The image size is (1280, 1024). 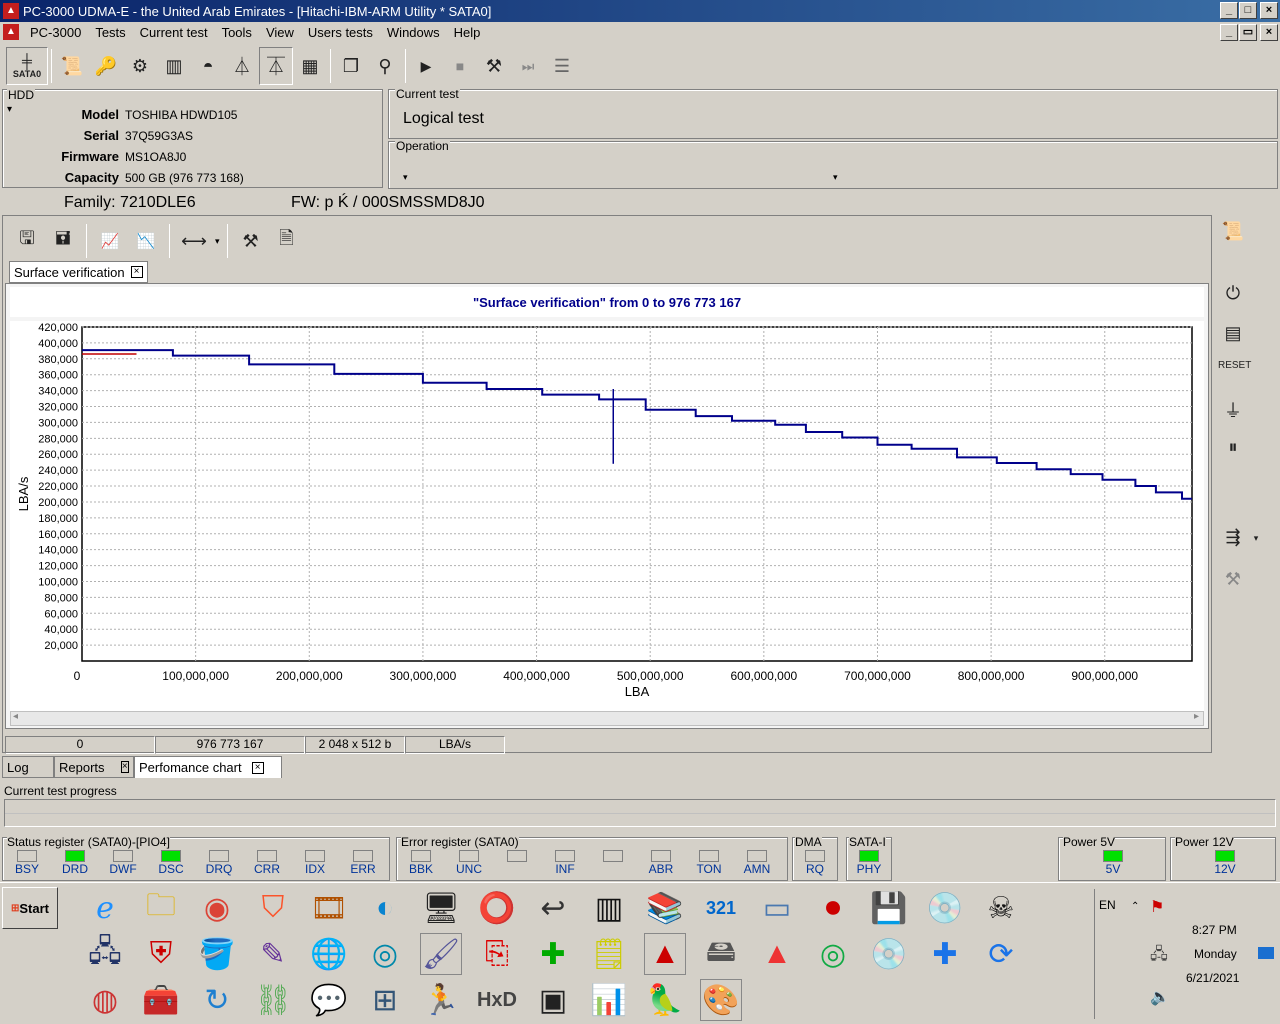 What do you see at coordinates (833, 908) in the screenshot?
I see `record-icon: ⏺` at bounding box center [833, 908].